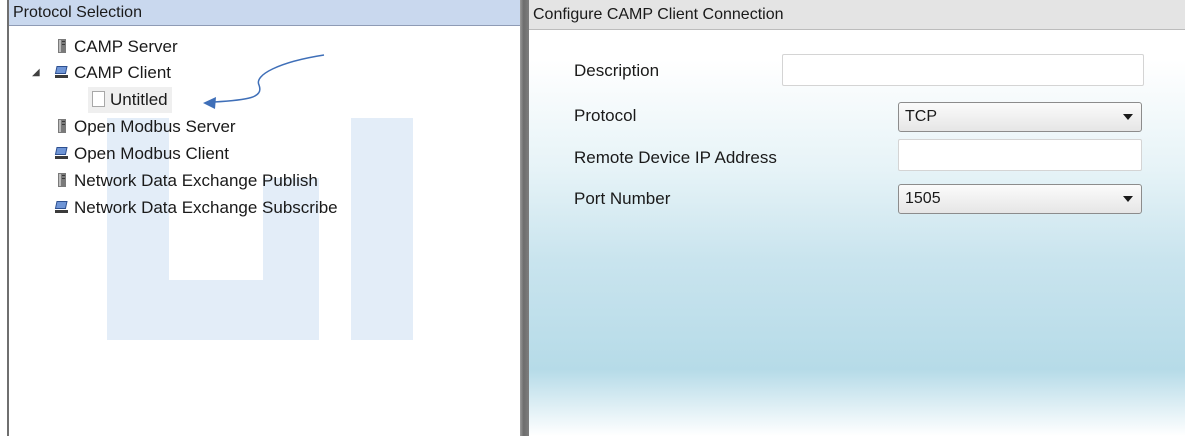  Describe the element at coordinates (139, 99) in the screenshot. I see `tree-item-label: Untitled` at that location.